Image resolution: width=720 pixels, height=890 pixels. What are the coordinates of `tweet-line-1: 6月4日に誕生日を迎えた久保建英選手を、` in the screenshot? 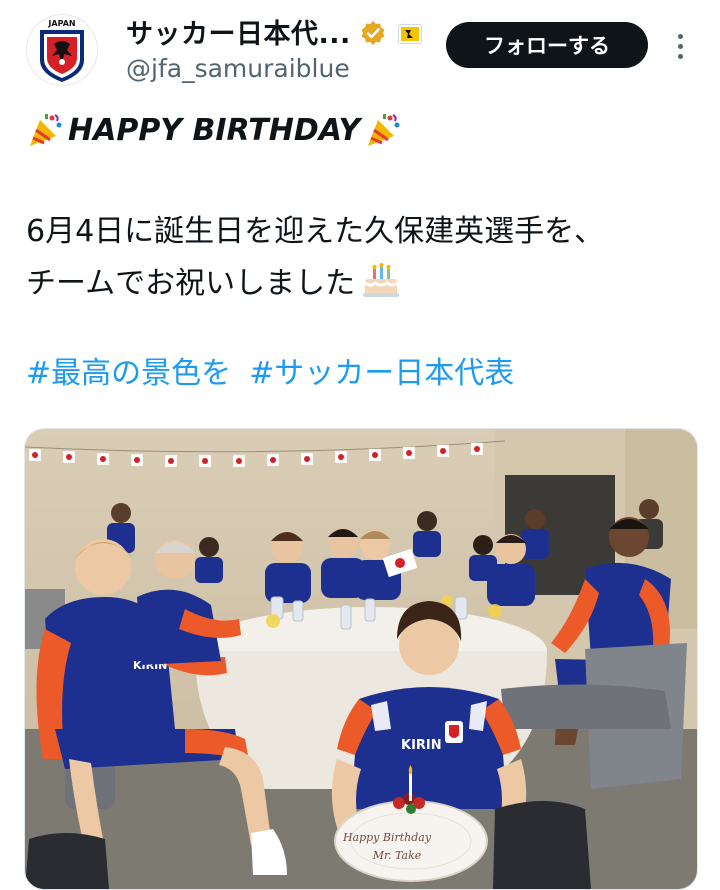 It's located at (315, 231).